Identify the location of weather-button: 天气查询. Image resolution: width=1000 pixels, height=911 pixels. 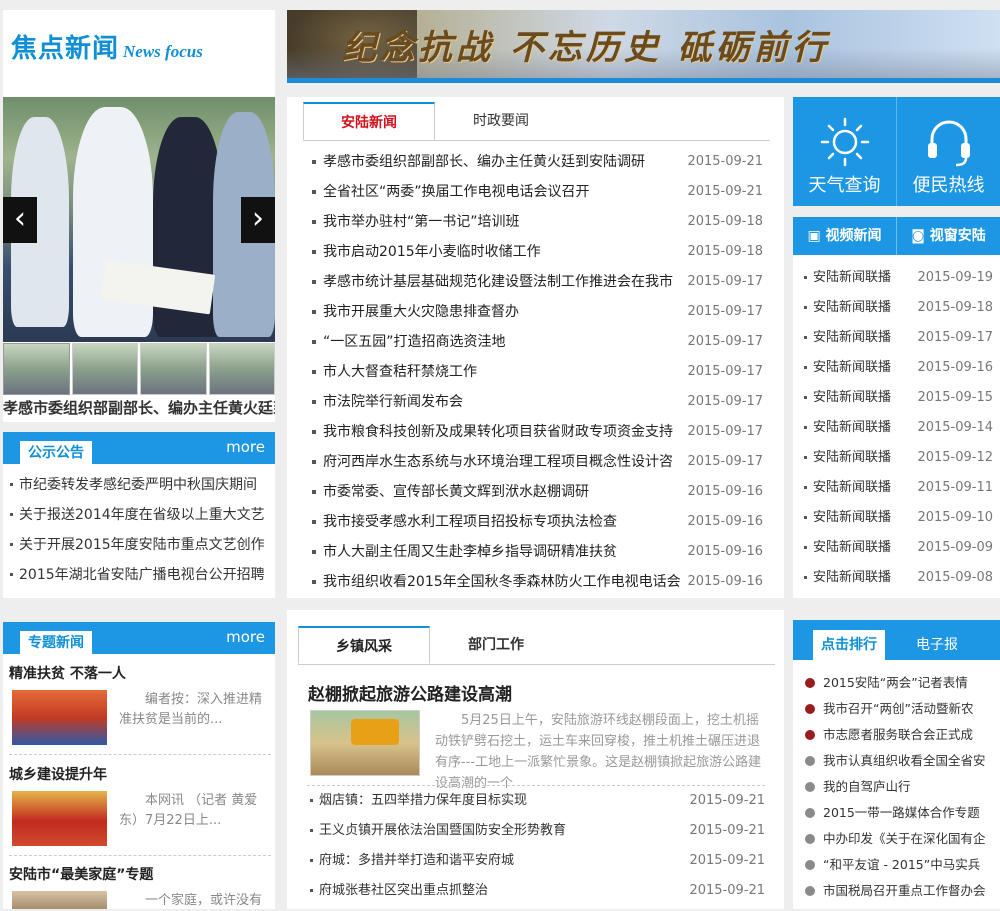
(844, 151).